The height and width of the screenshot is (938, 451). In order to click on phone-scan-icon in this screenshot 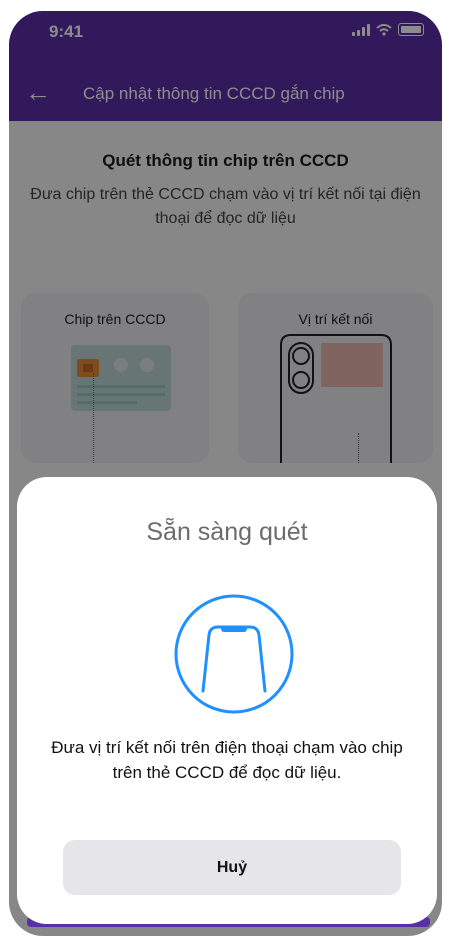, I will do `click(234, 654)`.